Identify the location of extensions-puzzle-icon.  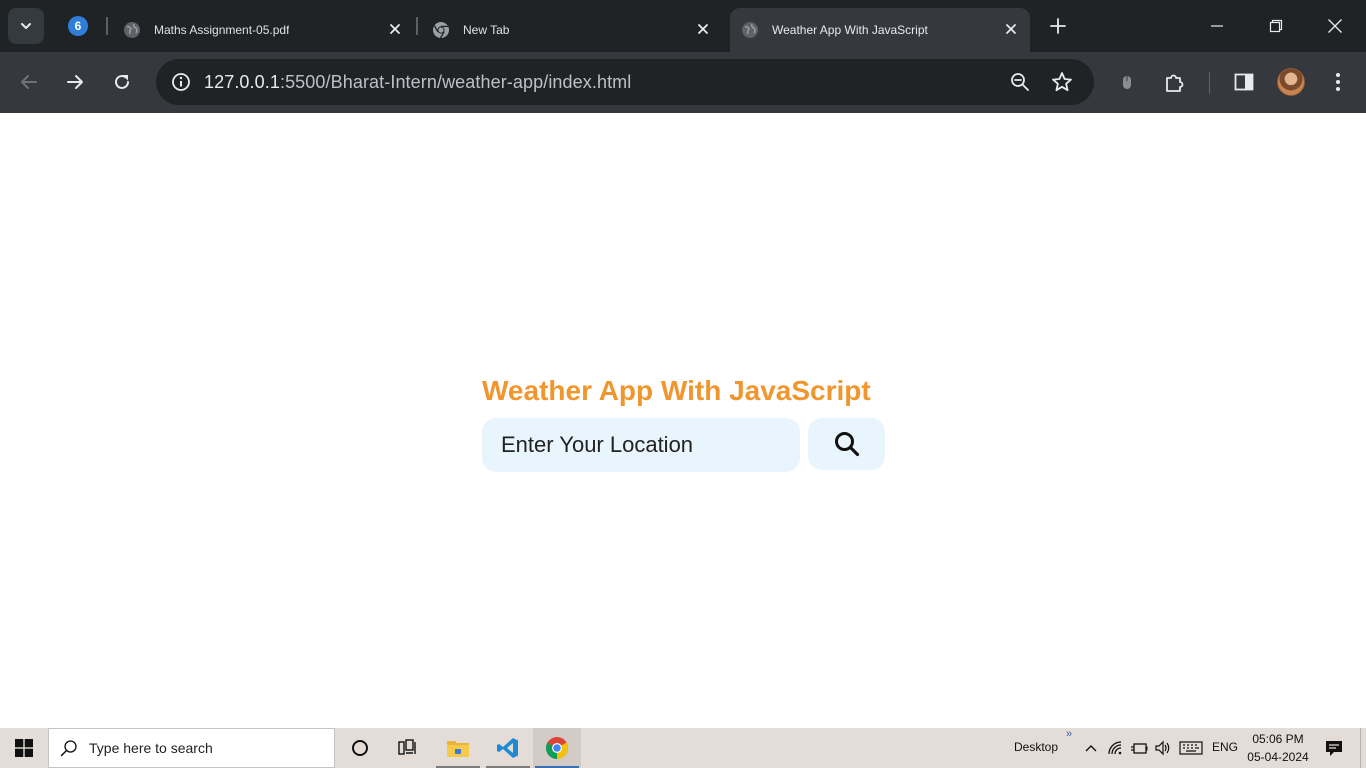
(1175, 82).